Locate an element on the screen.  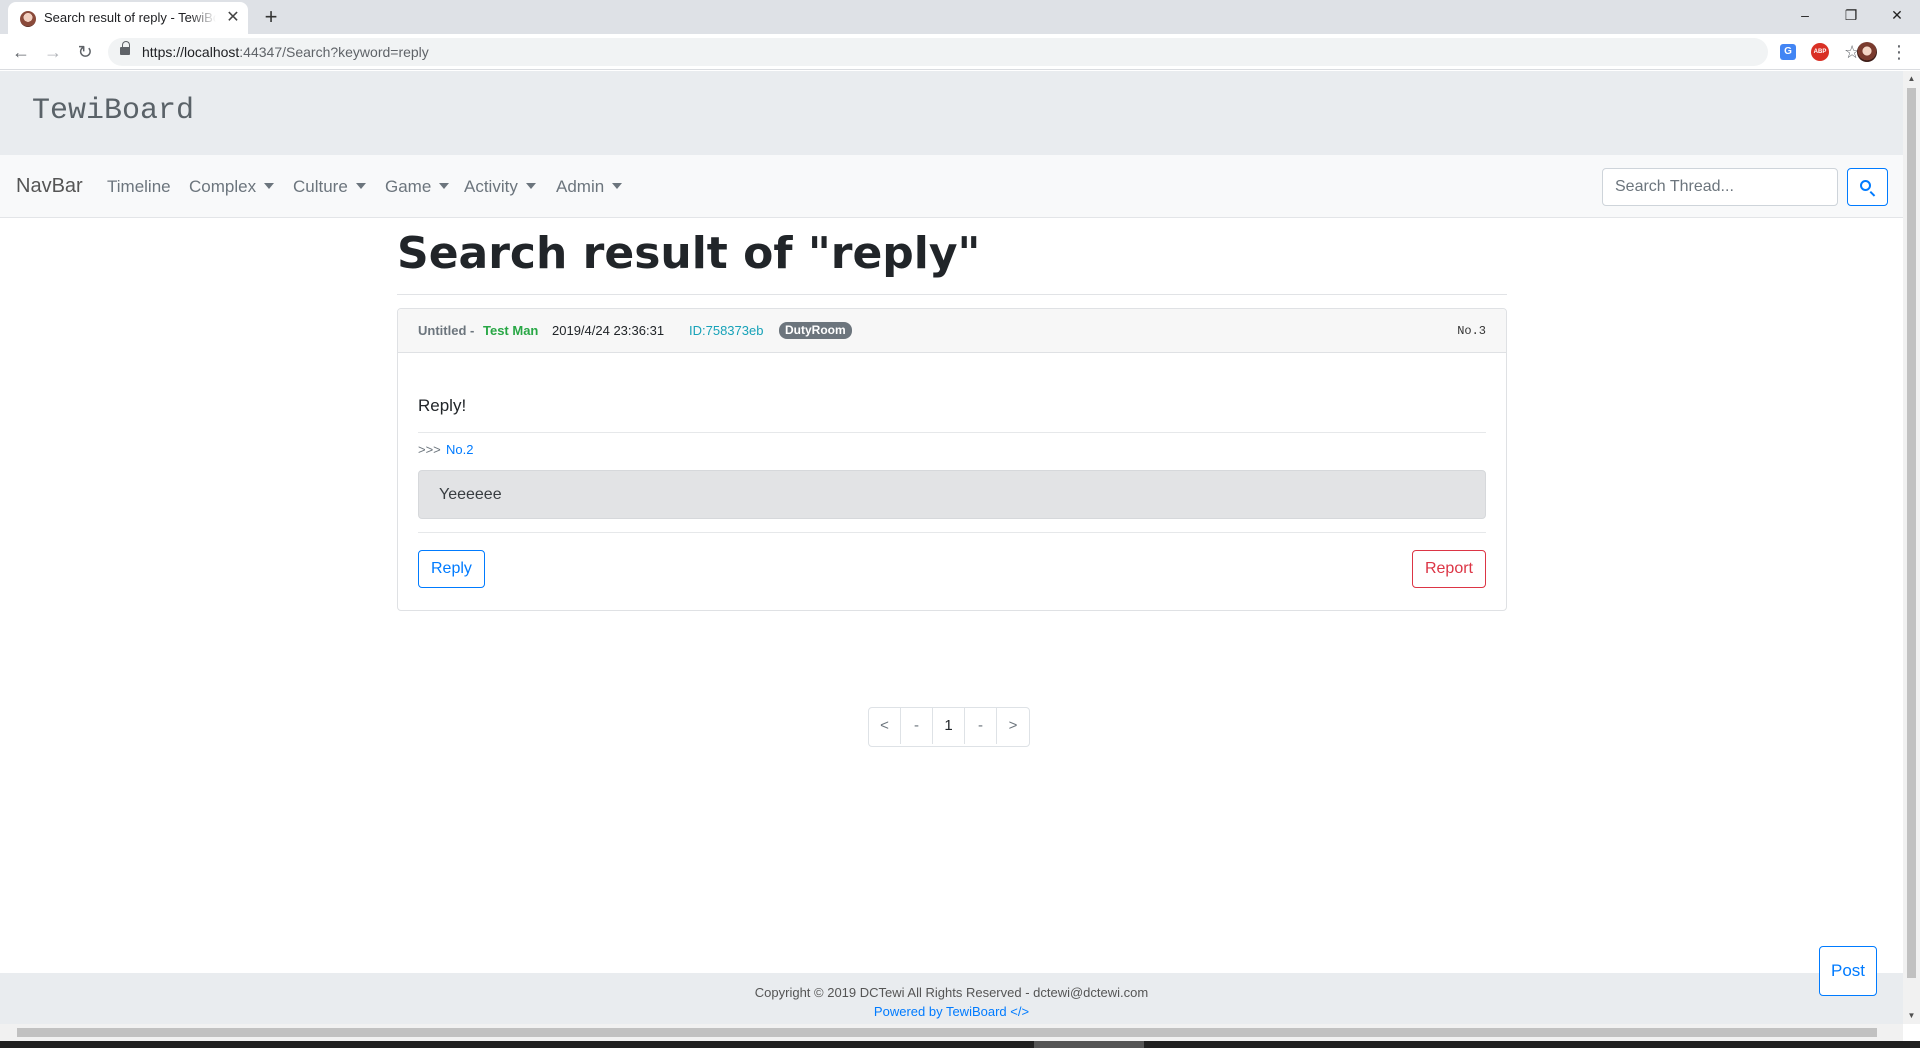
pagination-current: 1 is located at coordinates (949, 726).